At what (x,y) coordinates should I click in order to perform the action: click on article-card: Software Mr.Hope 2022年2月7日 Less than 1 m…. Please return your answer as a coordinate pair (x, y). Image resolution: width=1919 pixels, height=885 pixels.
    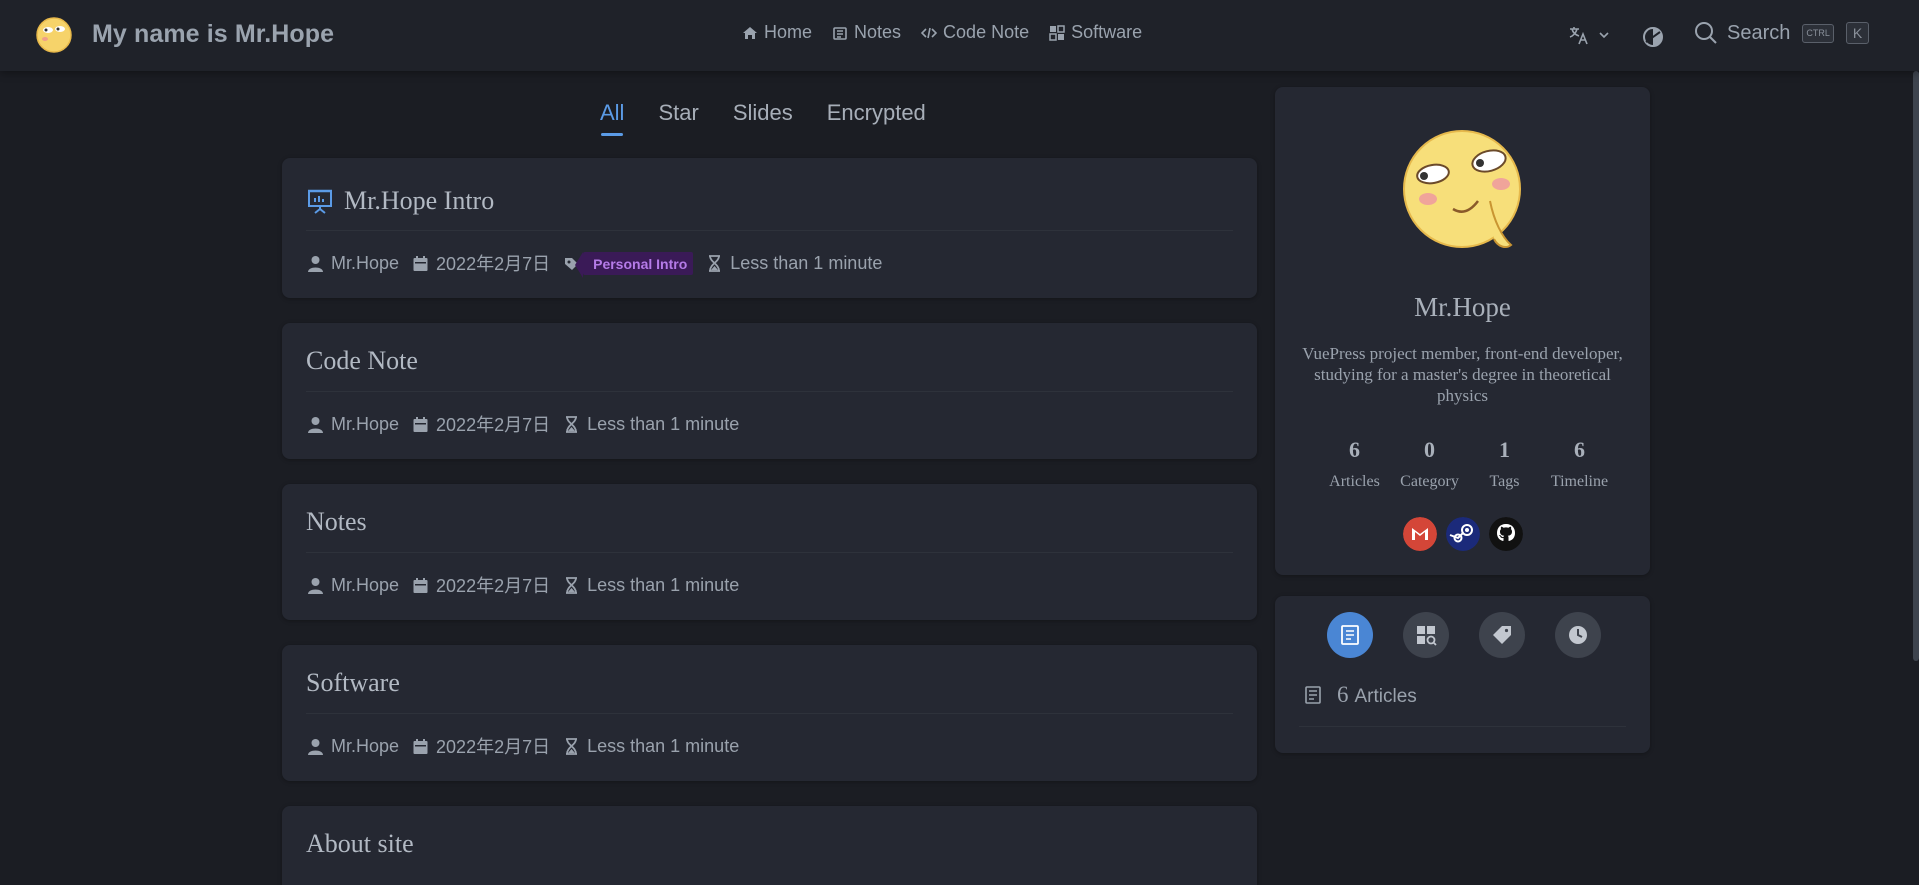
    Looking at the image, I should click on (769, 713).